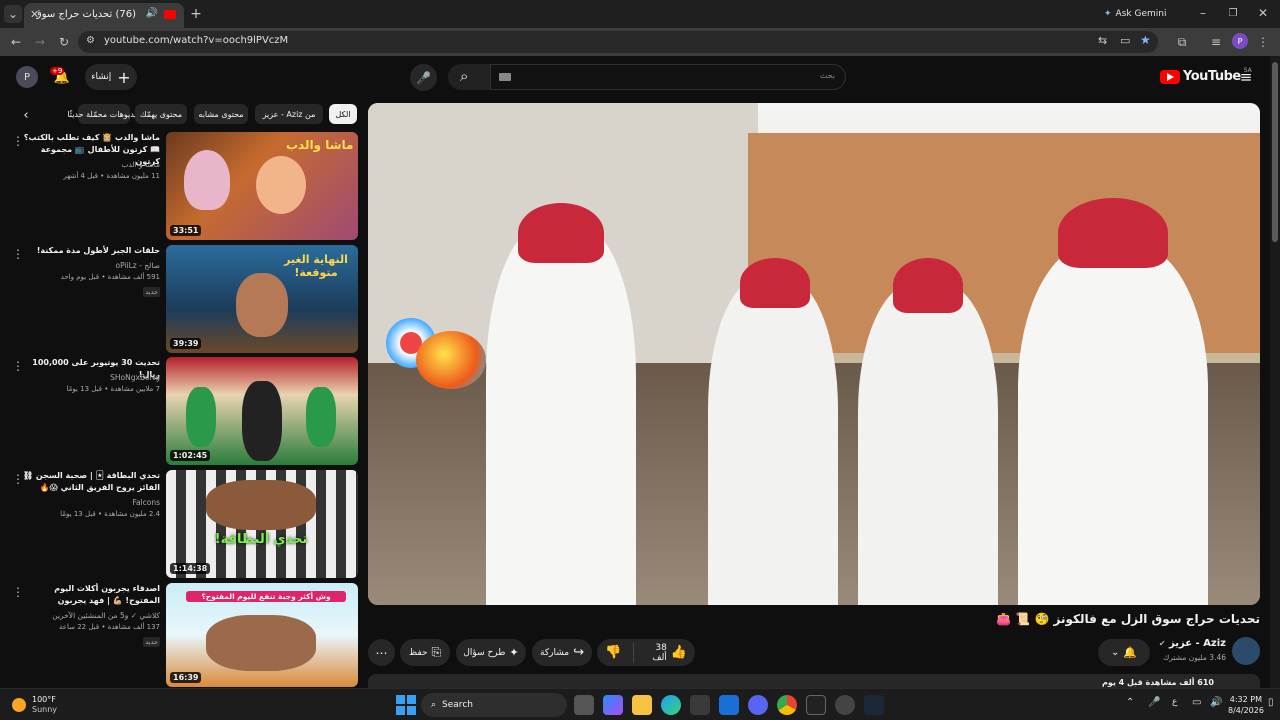  What do you see at coordinates (406, 705) in the screenshot?
I see `windows-start-icon` at bounding box center [406, 705].